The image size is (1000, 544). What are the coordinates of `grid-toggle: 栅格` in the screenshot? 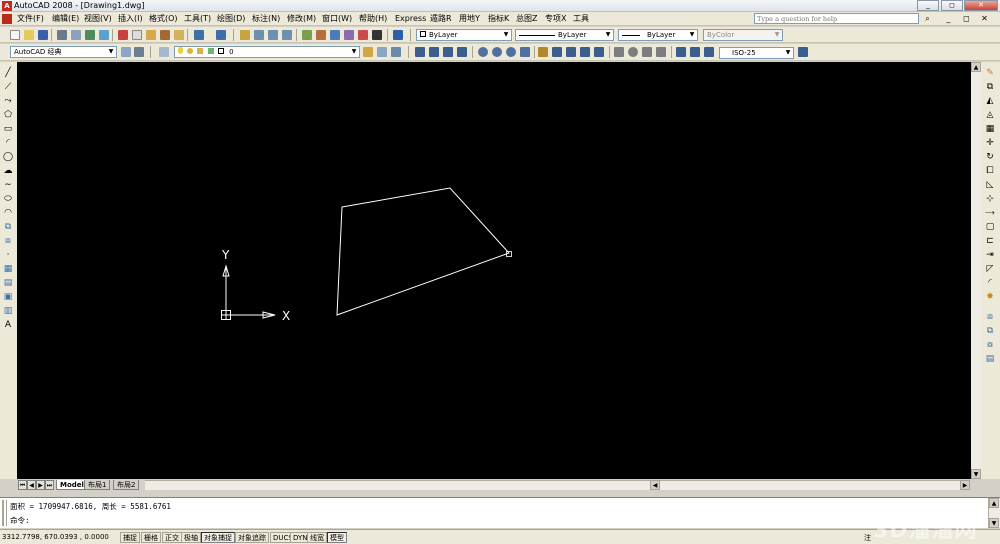 It's located at (151, 537).